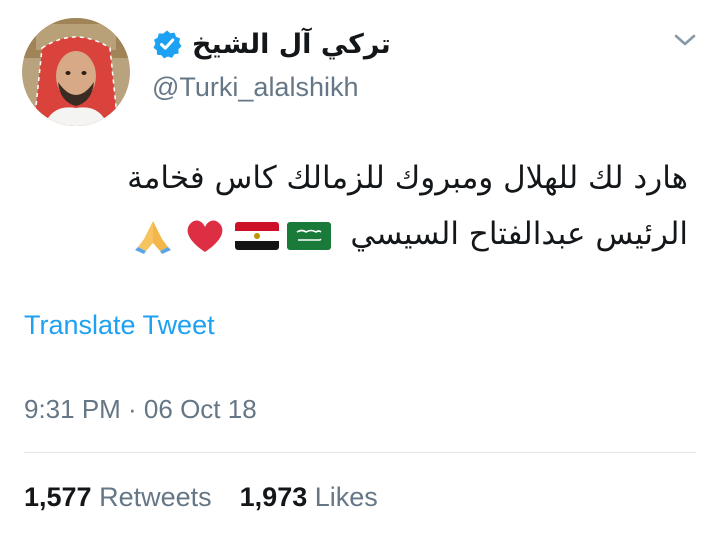 Image resolution: width=720 pixels, height=540 pixels. Describe the element at coordinates (519, 234) in the screenshot. I see `tweet-text-line-2-words: الرئيس عبدالفتاح السيسي` at that location.